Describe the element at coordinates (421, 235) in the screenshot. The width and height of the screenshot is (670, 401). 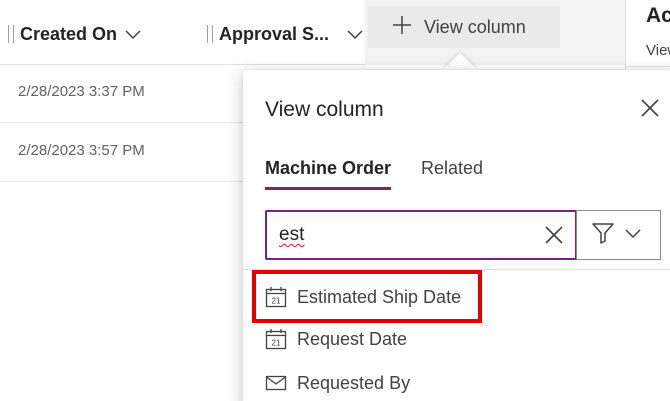
I see `search-input: est` at that location.